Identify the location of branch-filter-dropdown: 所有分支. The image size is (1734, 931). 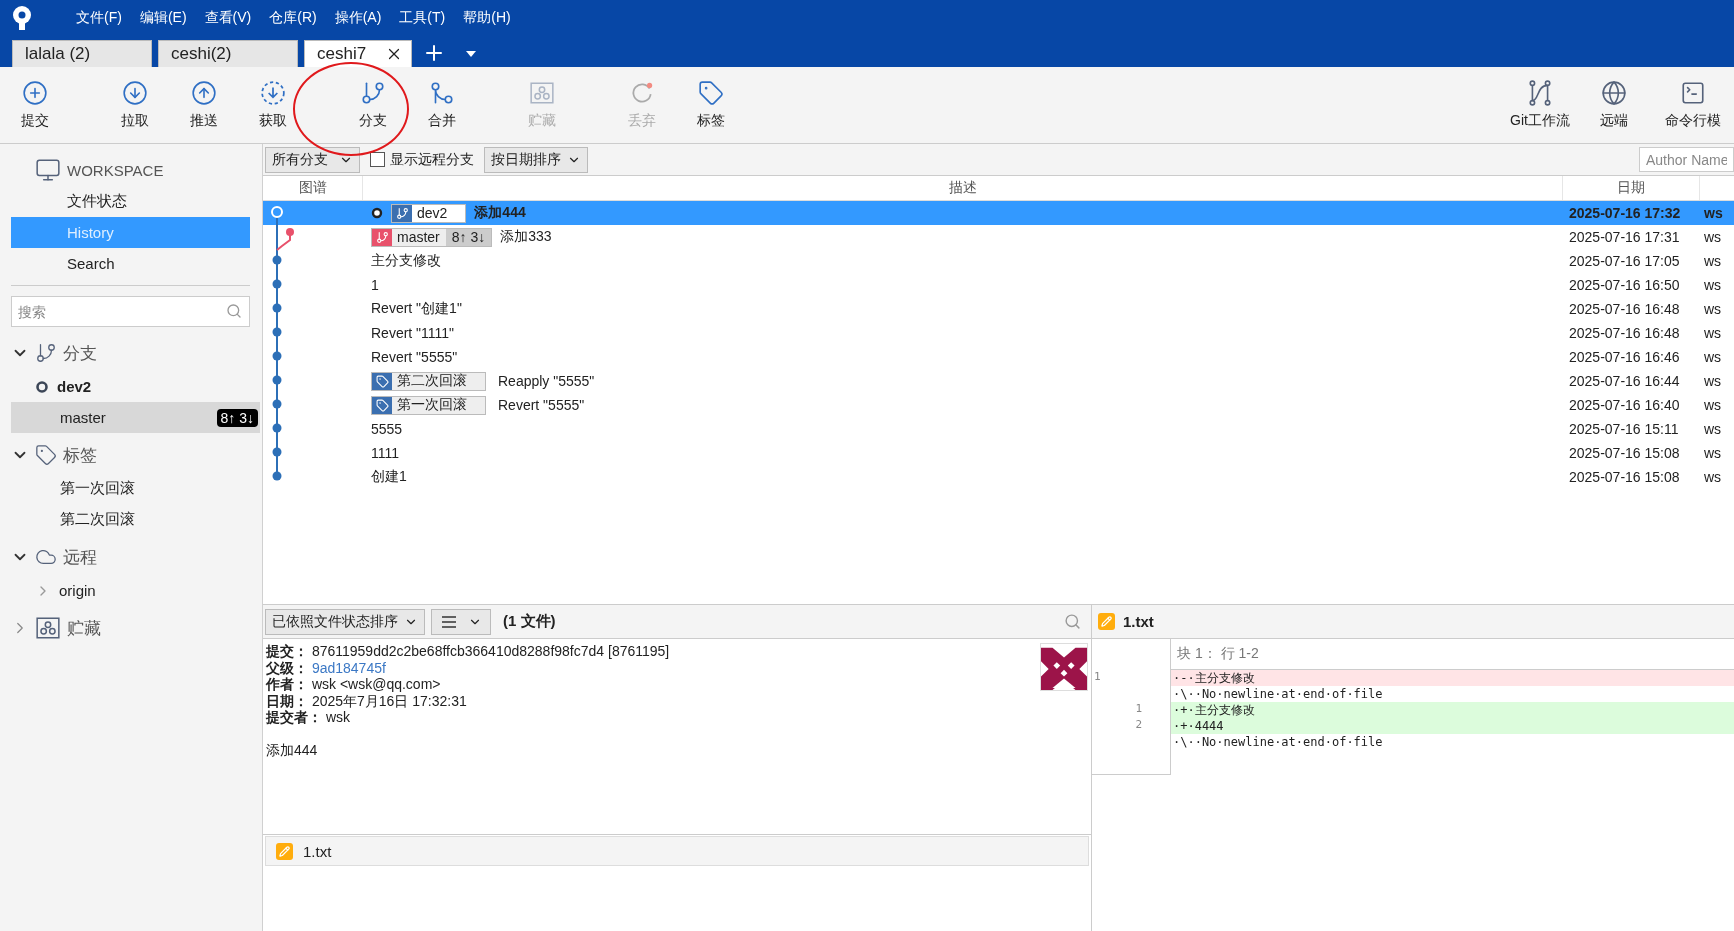
(312, 159).